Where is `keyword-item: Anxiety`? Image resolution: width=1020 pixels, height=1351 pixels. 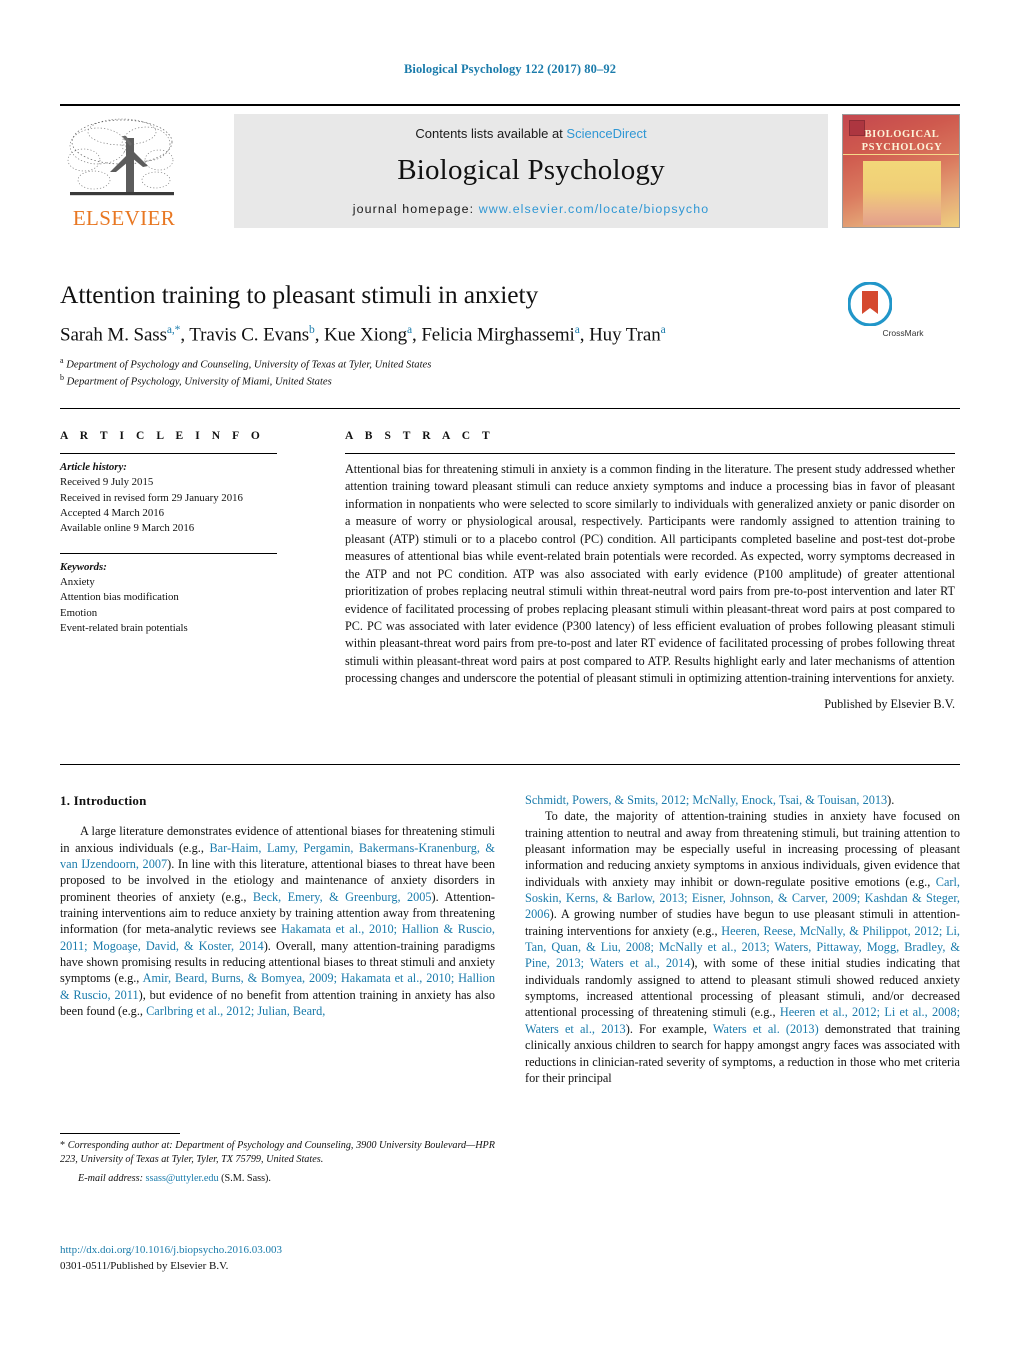 keyword-item: Anxiety is located at coordinates (77, 581).